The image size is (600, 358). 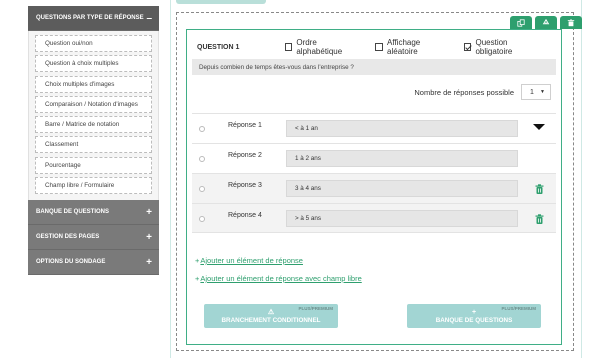 What do you see at coordinates (404, 47) in the screenshot?
I see `option-label: Affichage aléatoire` at bounding box center [404, 47].